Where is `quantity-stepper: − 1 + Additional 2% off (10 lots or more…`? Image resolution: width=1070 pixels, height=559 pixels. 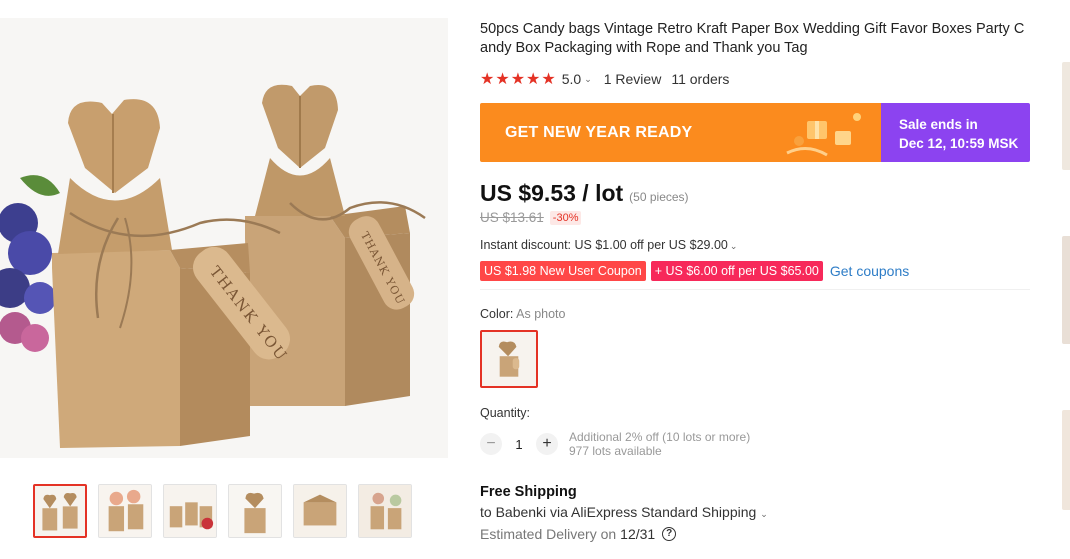
quantity-stepper: − 1 + Additional 2% off (10 lots or more… is located at coordinates (756, 444).